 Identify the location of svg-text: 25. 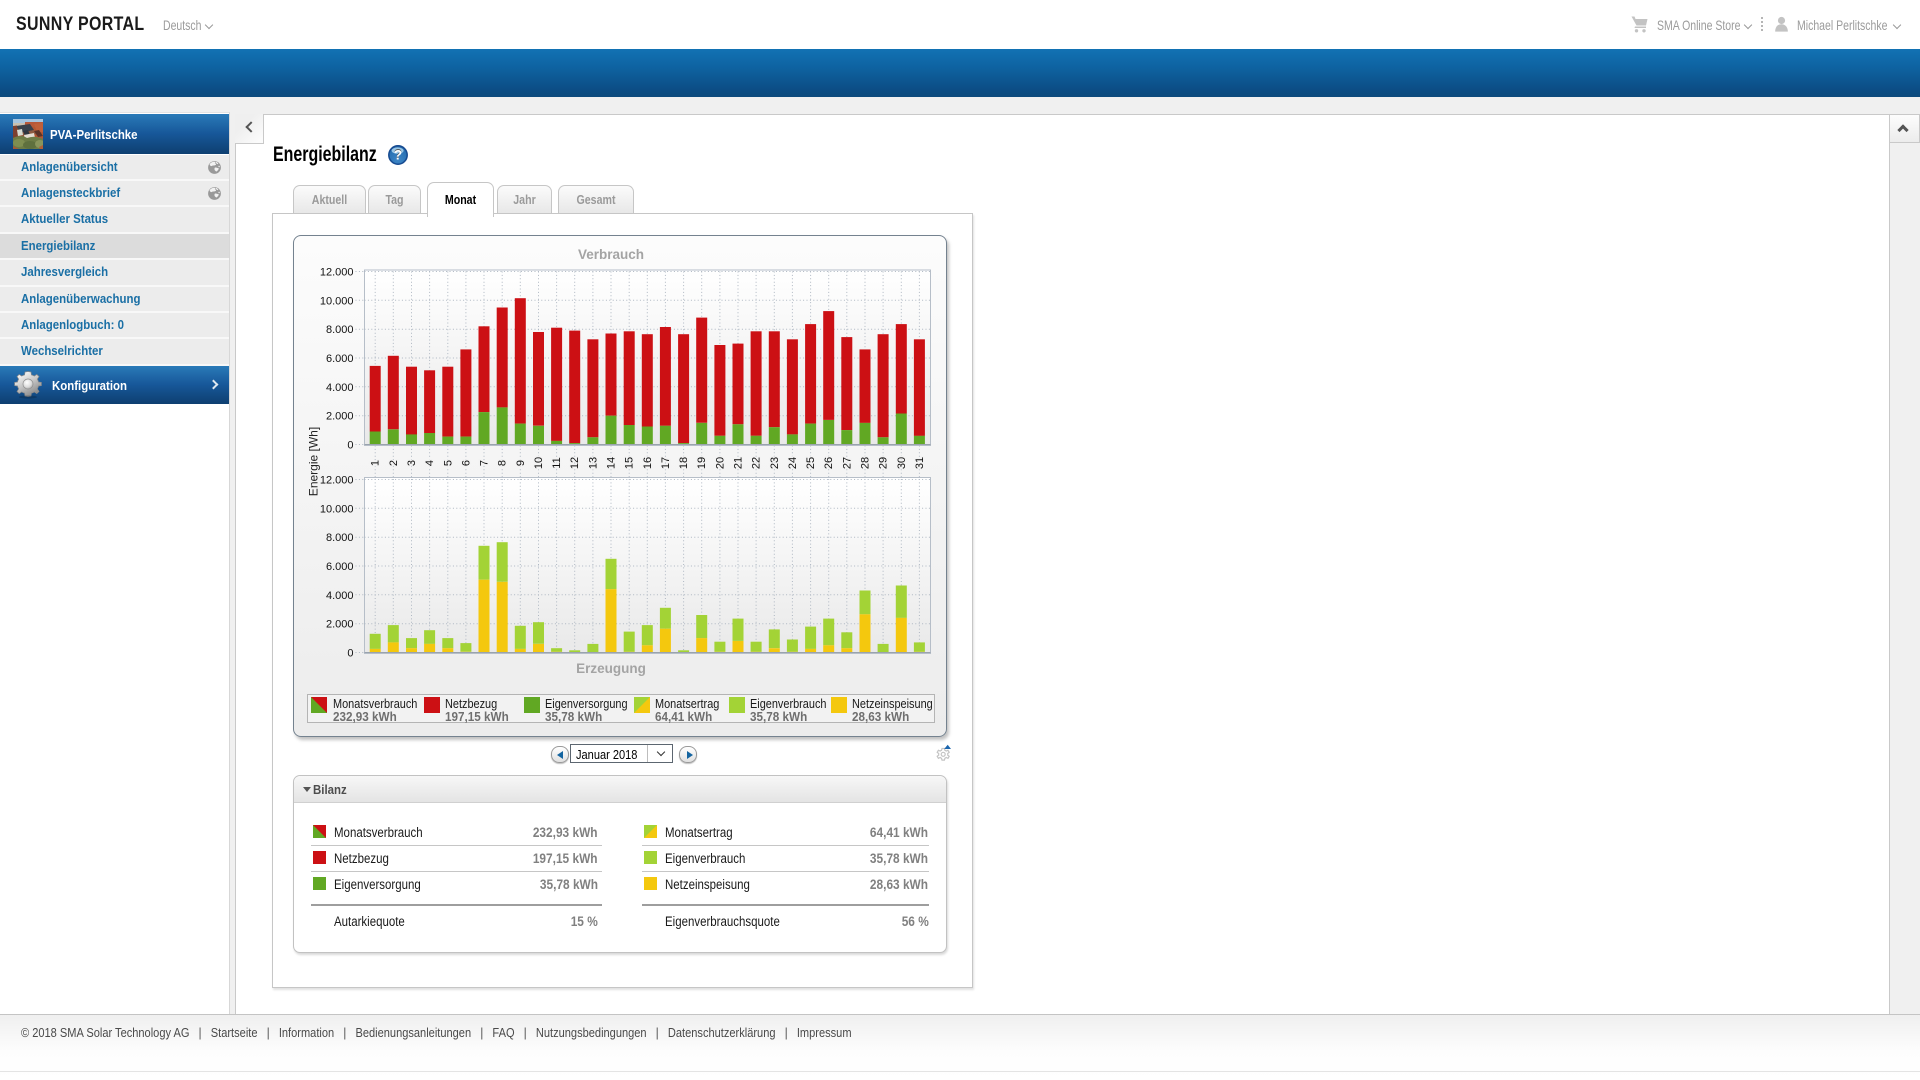
(811, 463).